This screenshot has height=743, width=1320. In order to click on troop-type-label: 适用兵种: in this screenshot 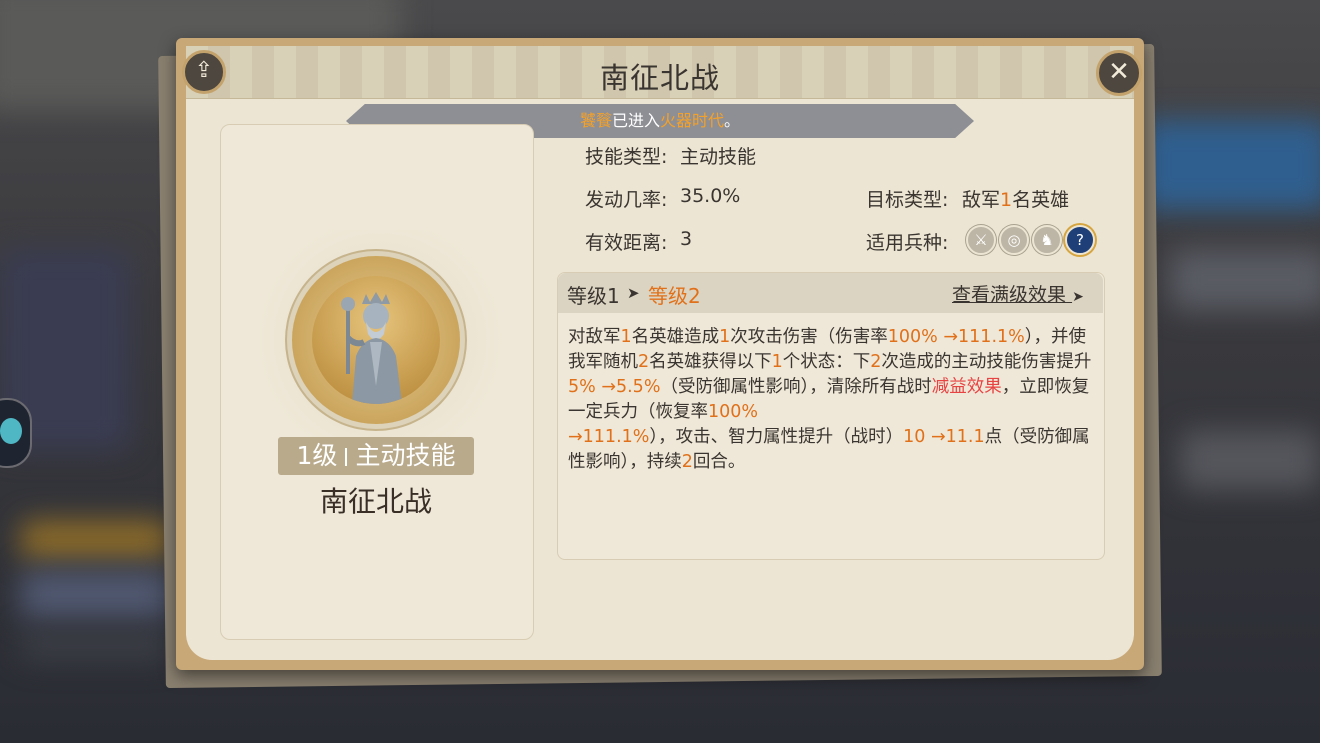, I will do `click(907, 243)`.